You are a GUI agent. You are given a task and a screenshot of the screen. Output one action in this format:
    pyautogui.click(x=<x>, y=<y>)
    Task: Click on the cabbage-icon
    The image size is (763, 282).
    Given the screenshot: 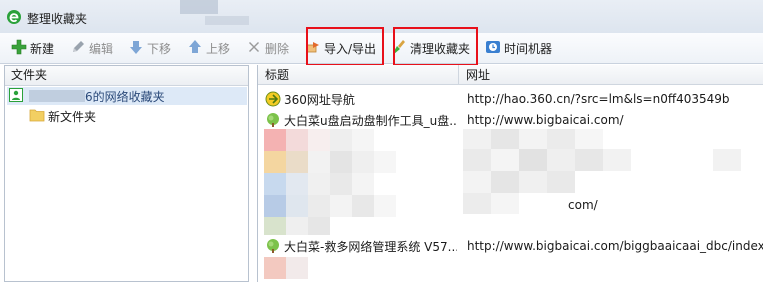 What is the action you would take?
    pyautogui.click(x=273, y=120)
    